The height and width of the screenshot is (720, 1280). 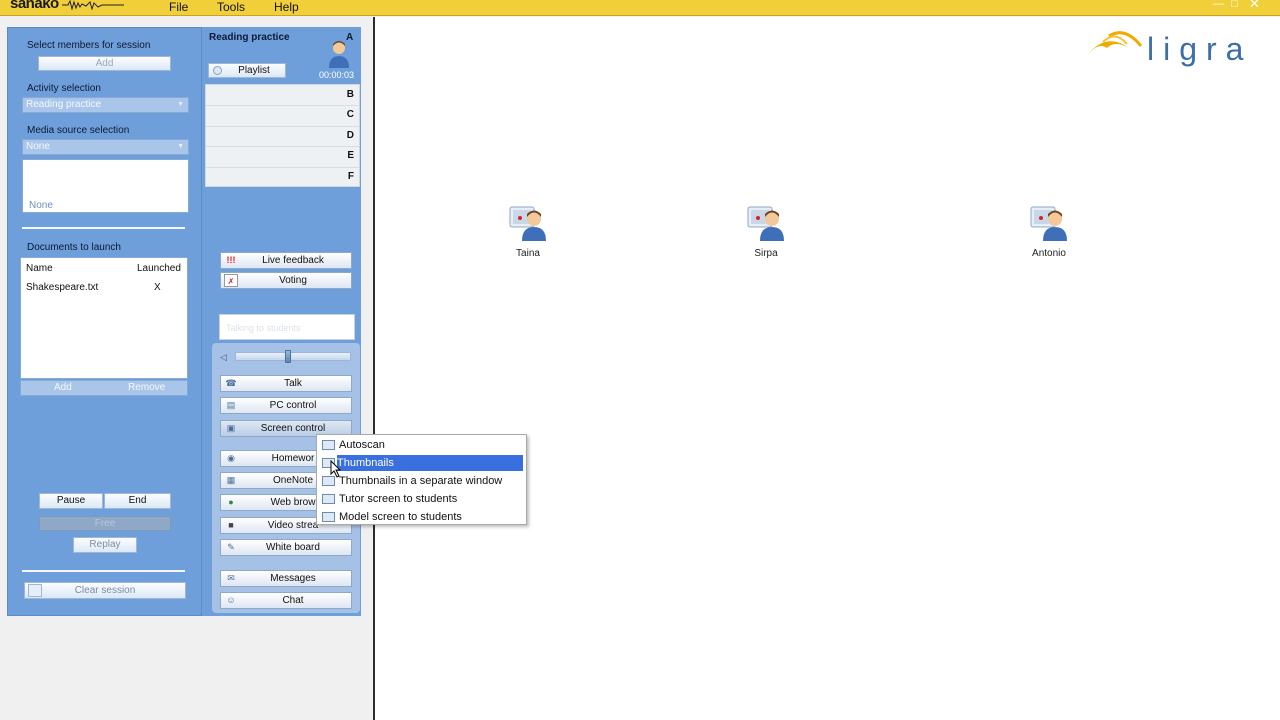 I want to click on select-members-label: Select members for session, so click(x=89, y=45).